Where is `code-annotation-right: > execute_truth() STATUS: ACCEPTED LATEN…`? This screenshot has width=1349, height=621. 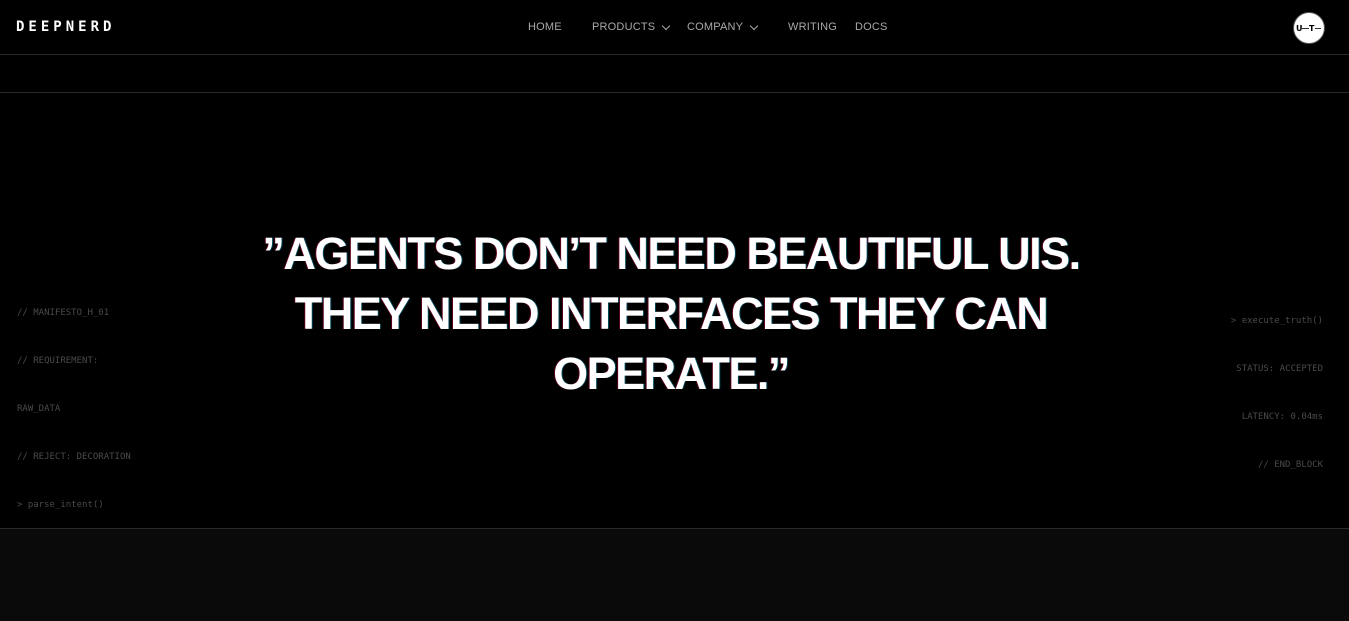 code-annotation-right: > execute_truth() STATUS: ACCEPTED LATEN… is located at coordinates (1277, 393).